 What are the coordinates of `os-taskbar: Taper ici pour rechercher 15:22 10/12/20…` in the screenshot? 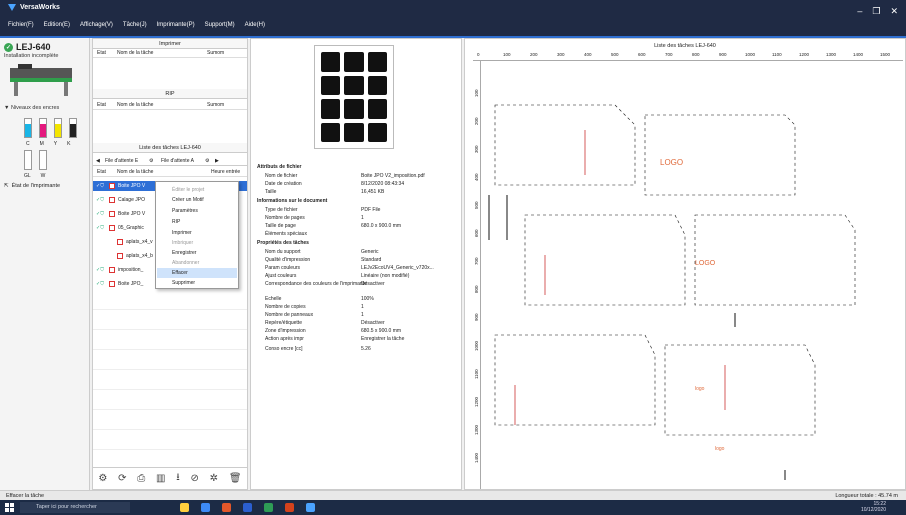 It's located at (453, 507).